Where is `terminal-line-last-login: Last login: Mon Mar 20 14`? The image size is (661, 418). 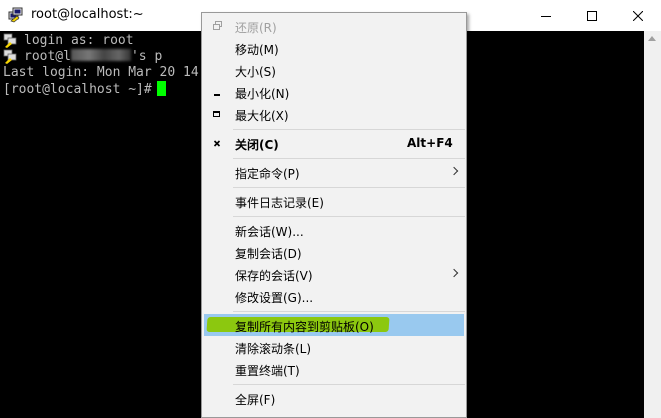 terminal-line-last-login: Last login: Mon Mar 20 14 is located at coordinates (101, 72).